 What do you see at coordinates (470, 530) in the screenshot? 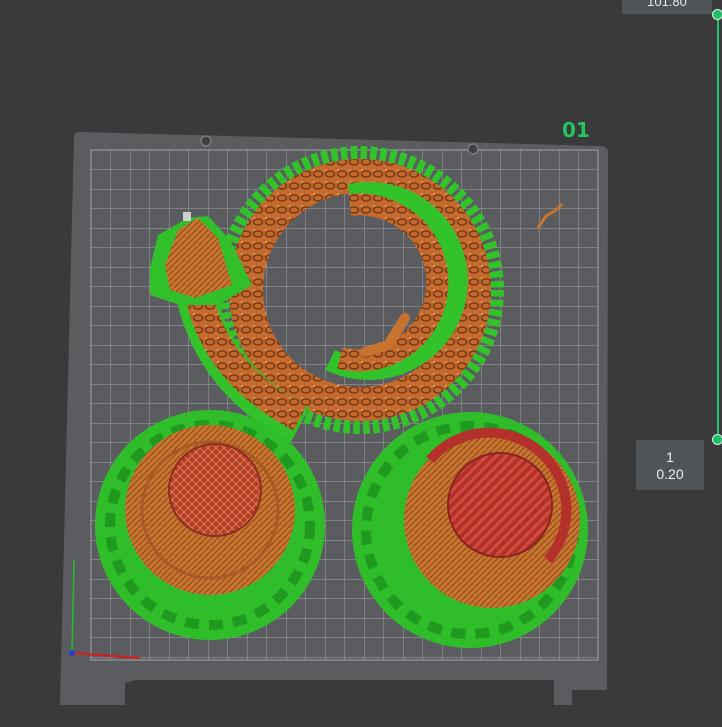
I see `right-part-model` at bounding box center [470, 530].